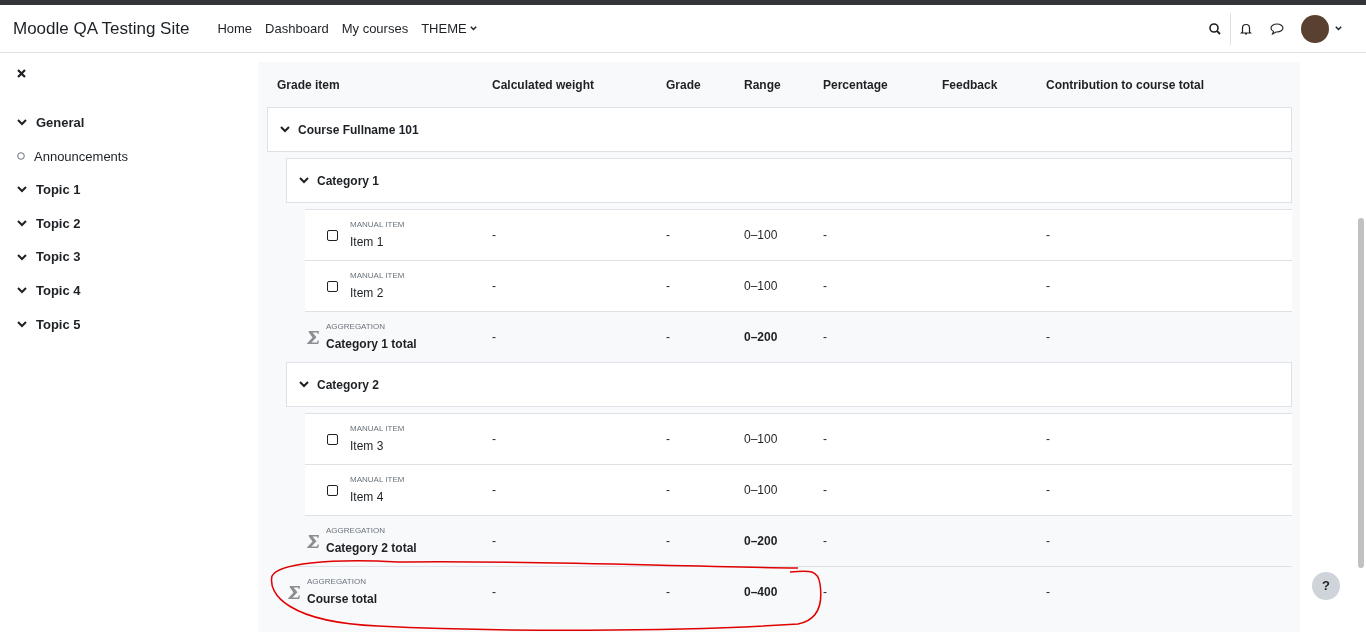 This screenshot has height=632, width=1366. I want to click on nav-link: Dashboard, so click(297, 28).